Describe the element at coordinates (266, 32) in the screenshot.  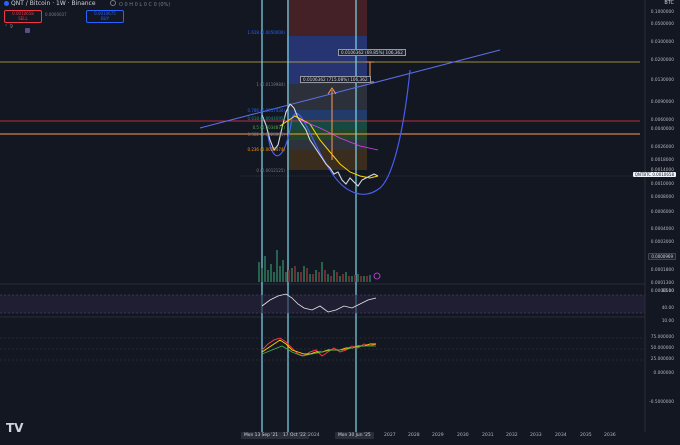
I see `fib-level-label: 1.618 (0.0050000)` at that location.